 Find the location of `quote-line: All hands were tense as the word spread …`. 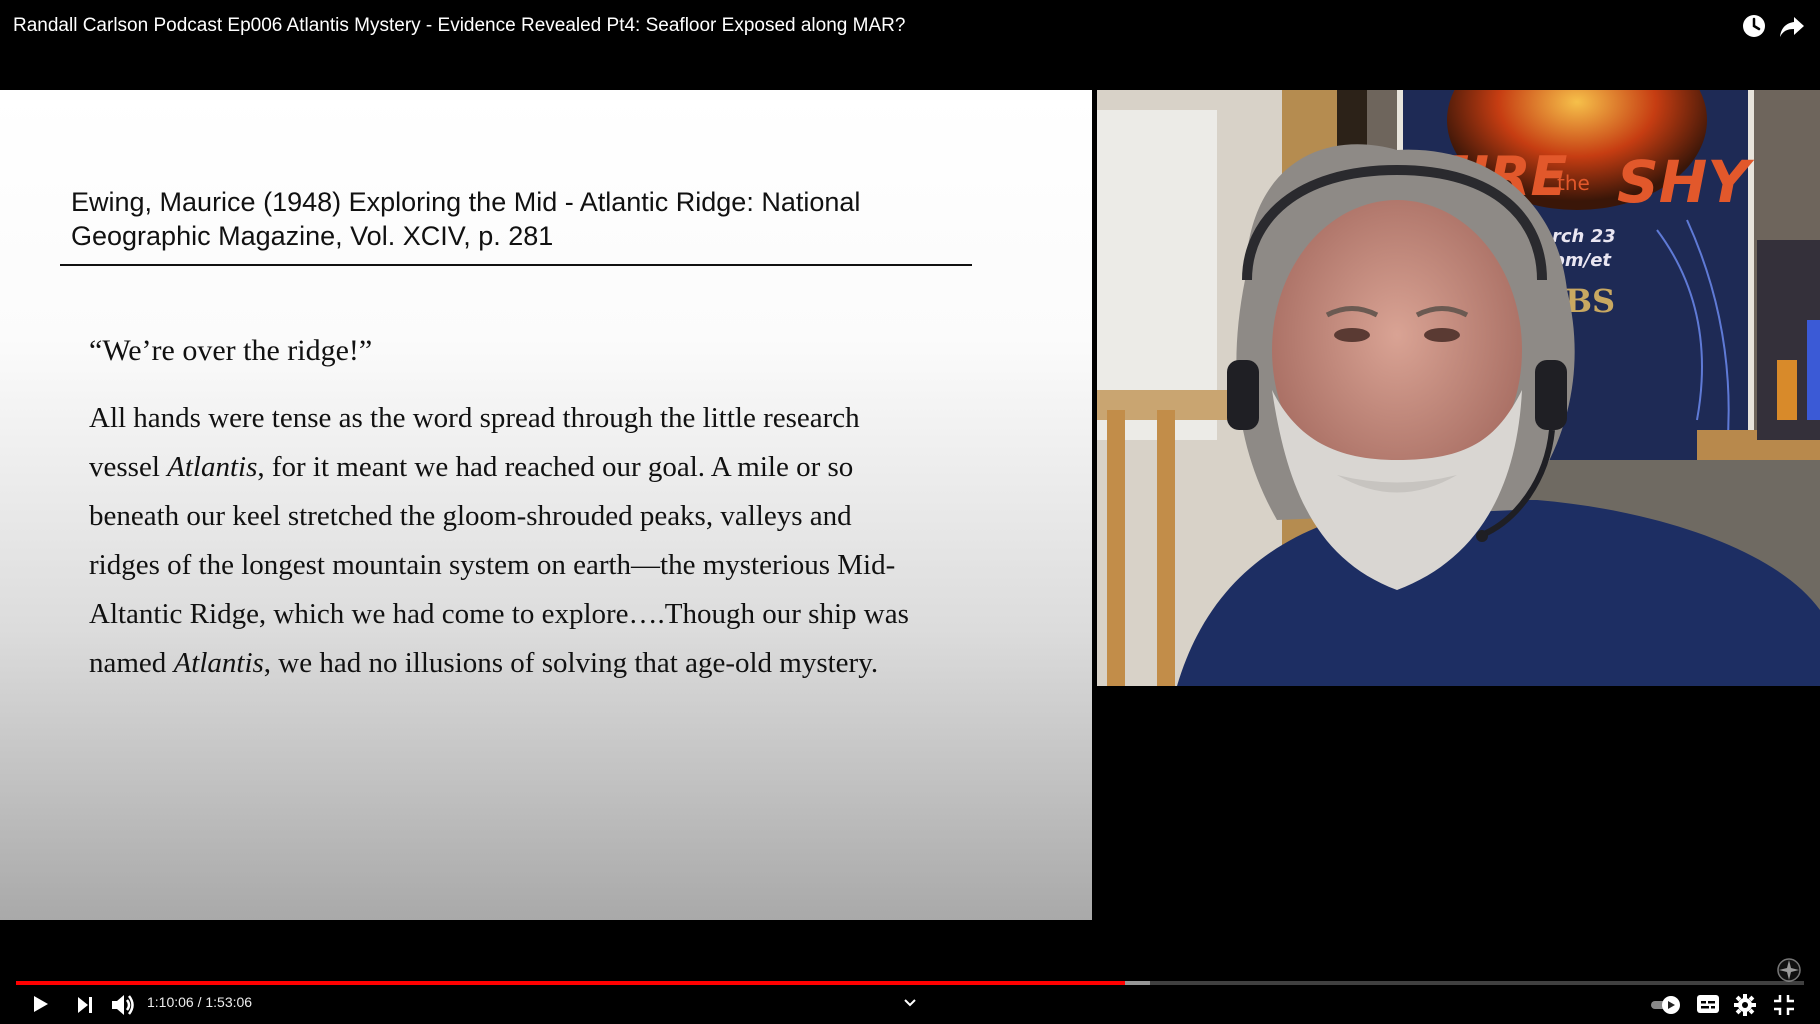

quote-line: All hands were tense as the word spread … is located at coordinates (534, 418).